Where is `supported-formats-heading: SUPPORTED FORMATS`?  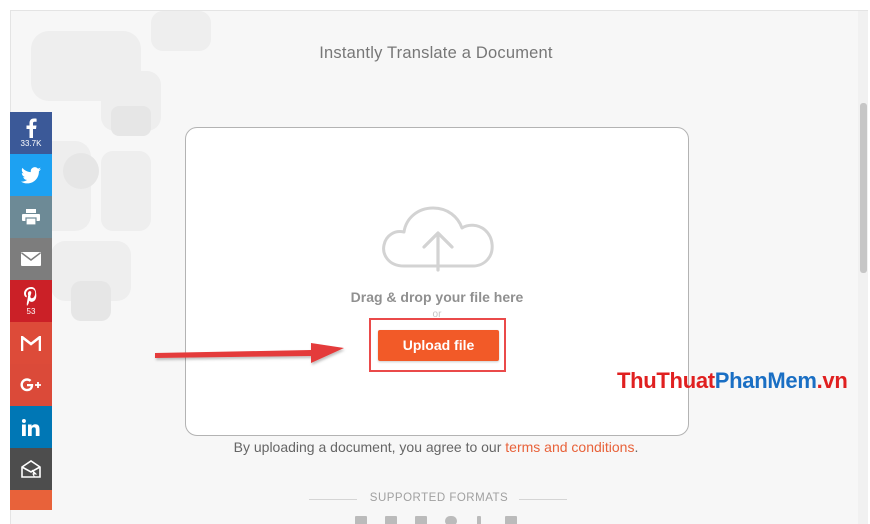 supported-formats-heading: SUPPORTED FORMATS is located at coordinates (439, 498).